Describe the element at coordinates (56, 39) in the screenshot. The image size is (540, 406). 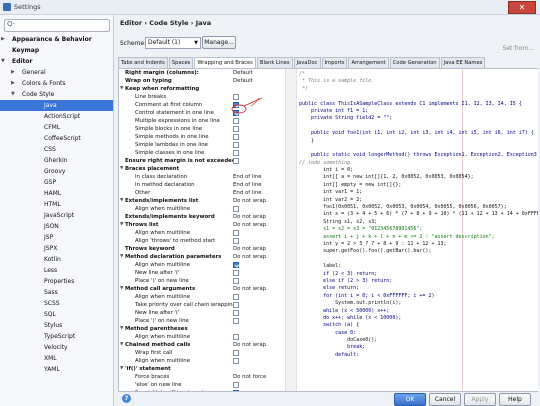
I see `sidebar-item: ▶ Appearance & Behavior` at that location.